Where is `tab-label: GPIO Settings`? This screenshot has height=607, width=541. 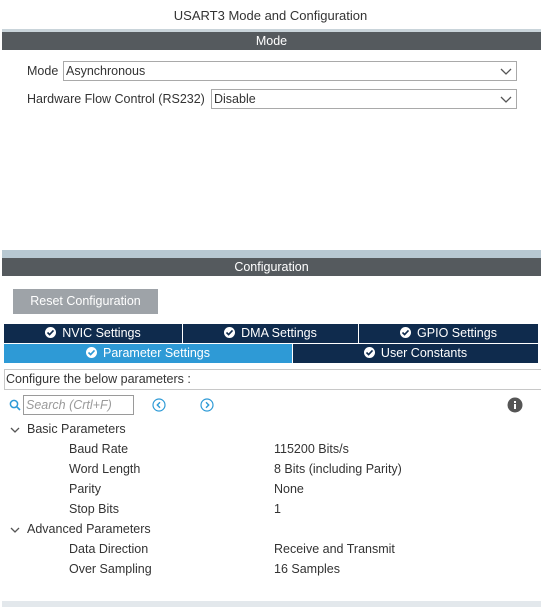 tab-label: GPIO Settings is located at coordinates (457, 333).